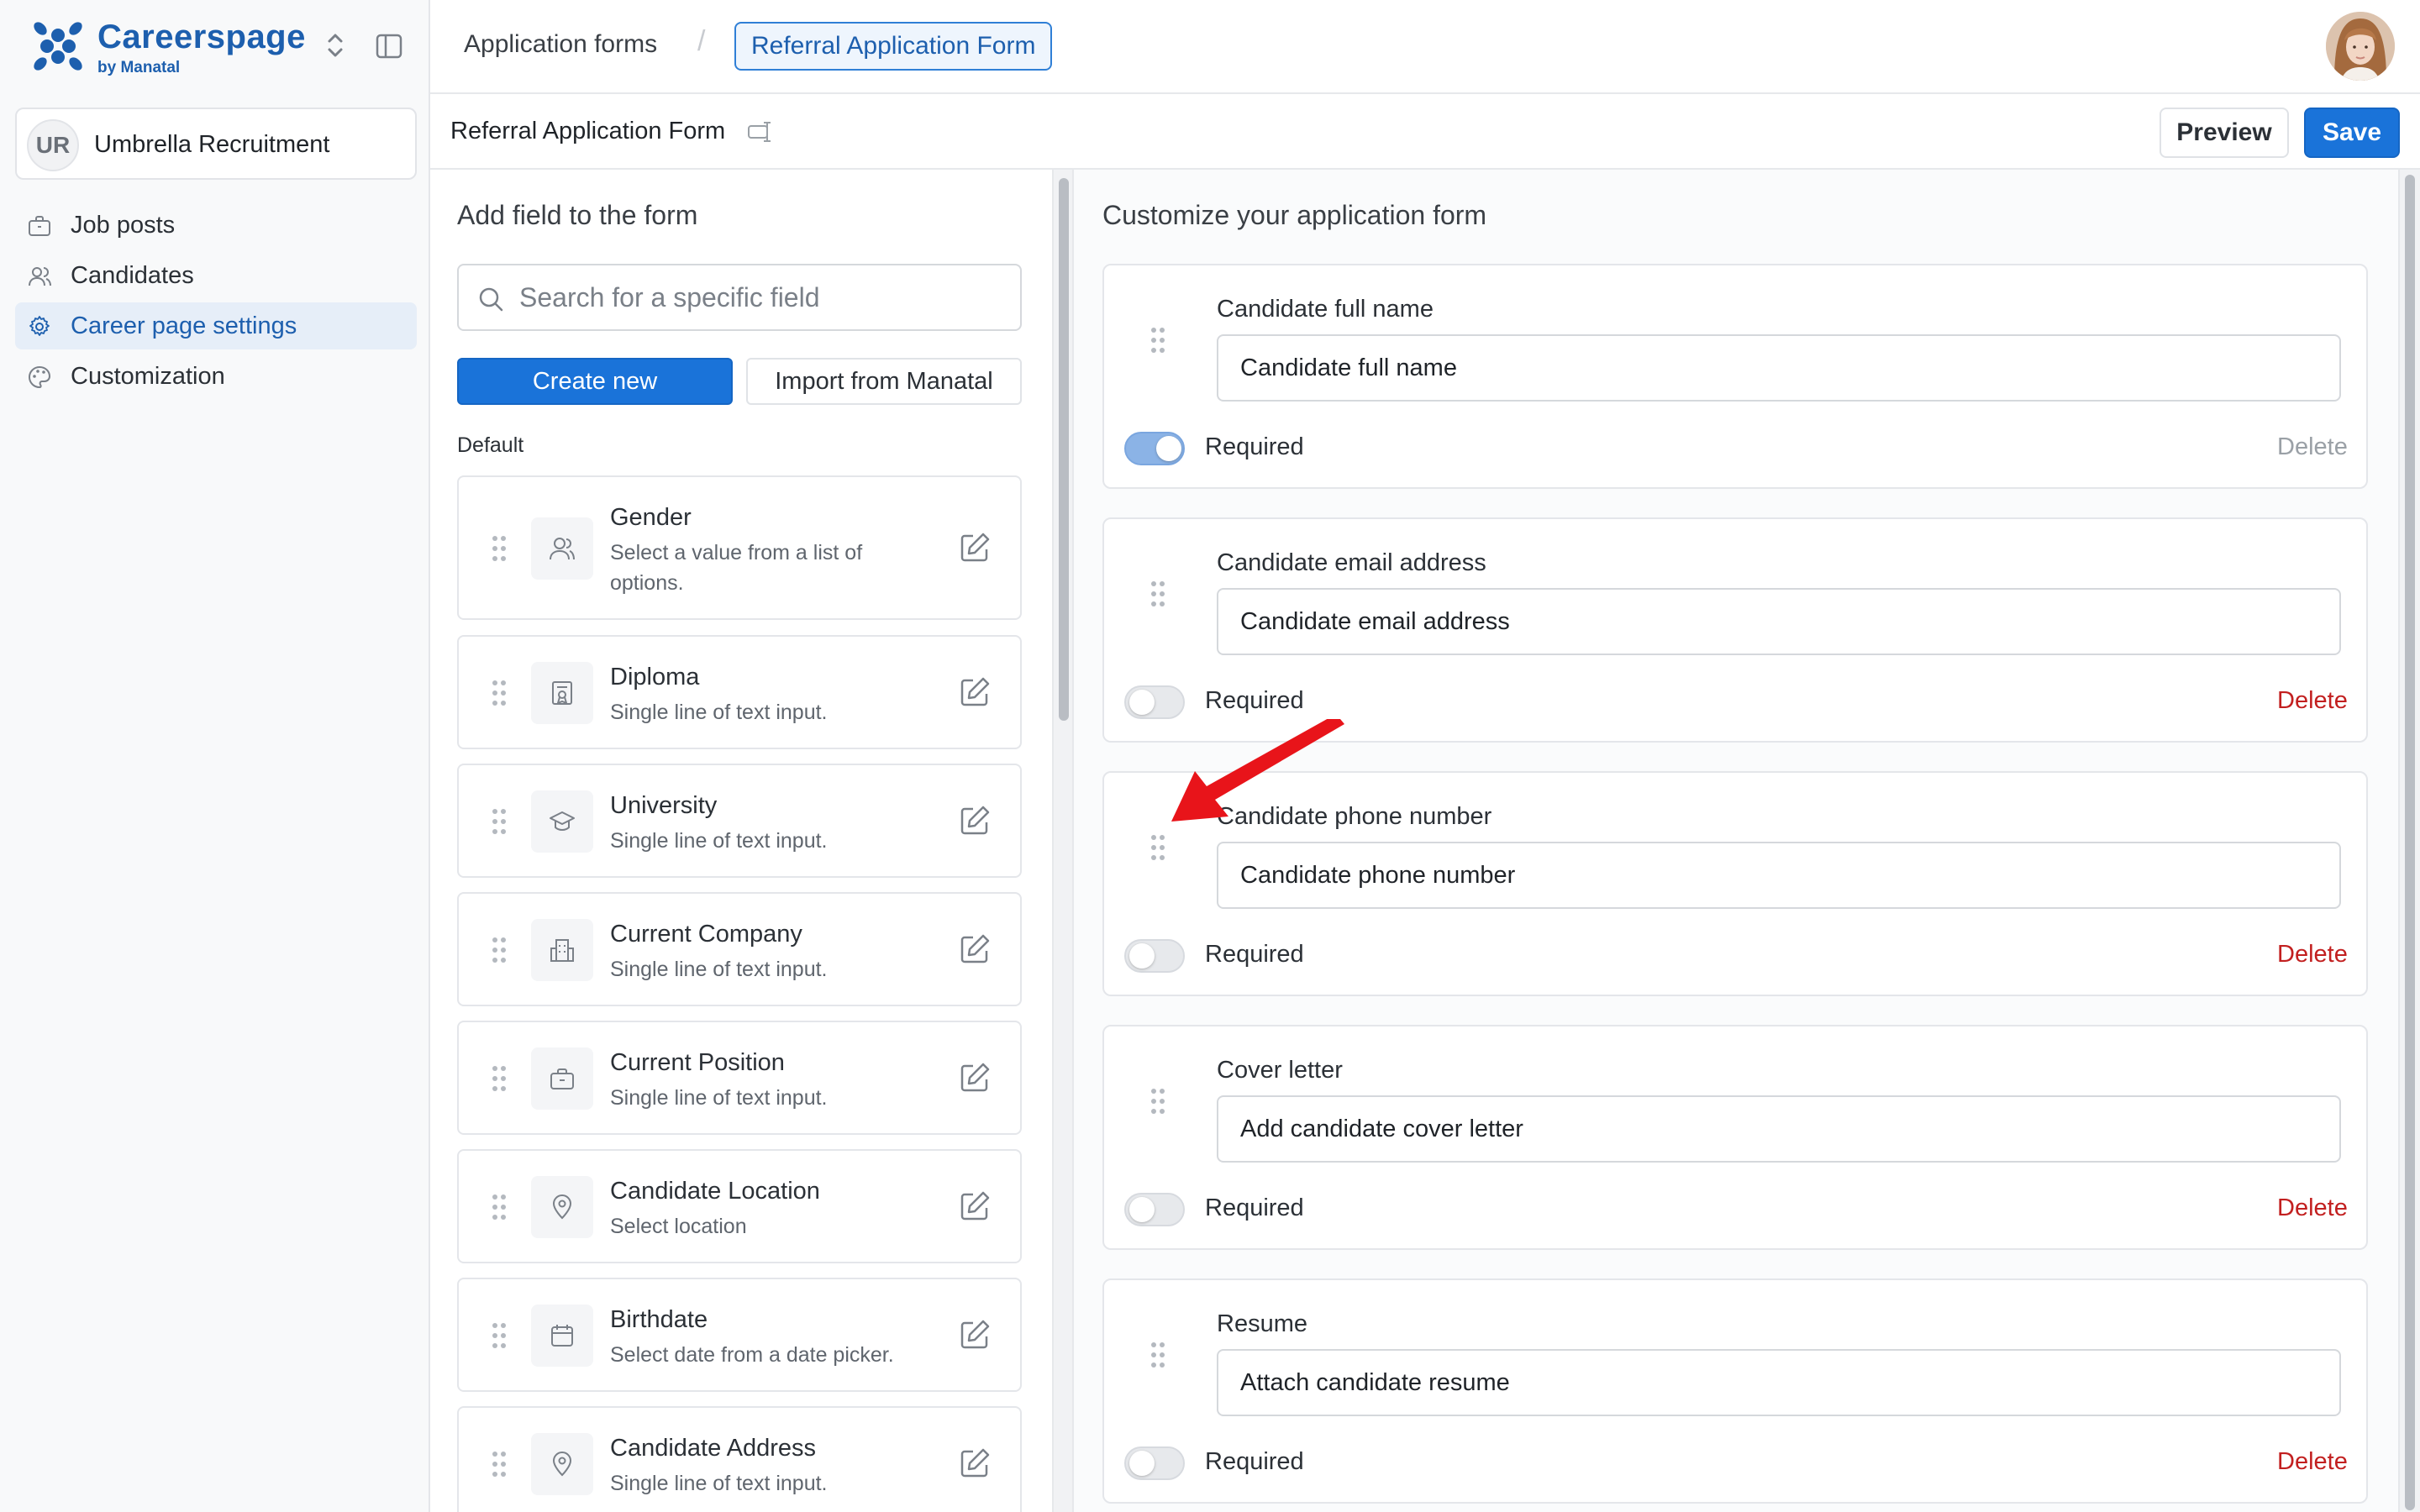 This screenshot has width=2420, height=1512. I want to click on field-name: Candidate Location, so click(715, 1191).